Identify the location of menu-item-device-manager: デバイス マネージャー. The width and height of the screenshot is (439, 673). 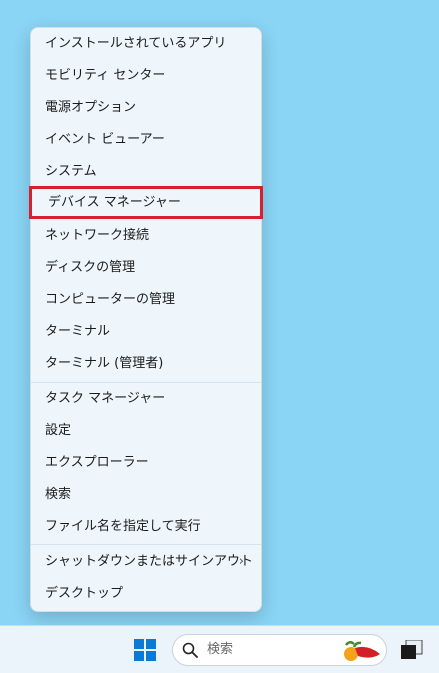
(146, 202).